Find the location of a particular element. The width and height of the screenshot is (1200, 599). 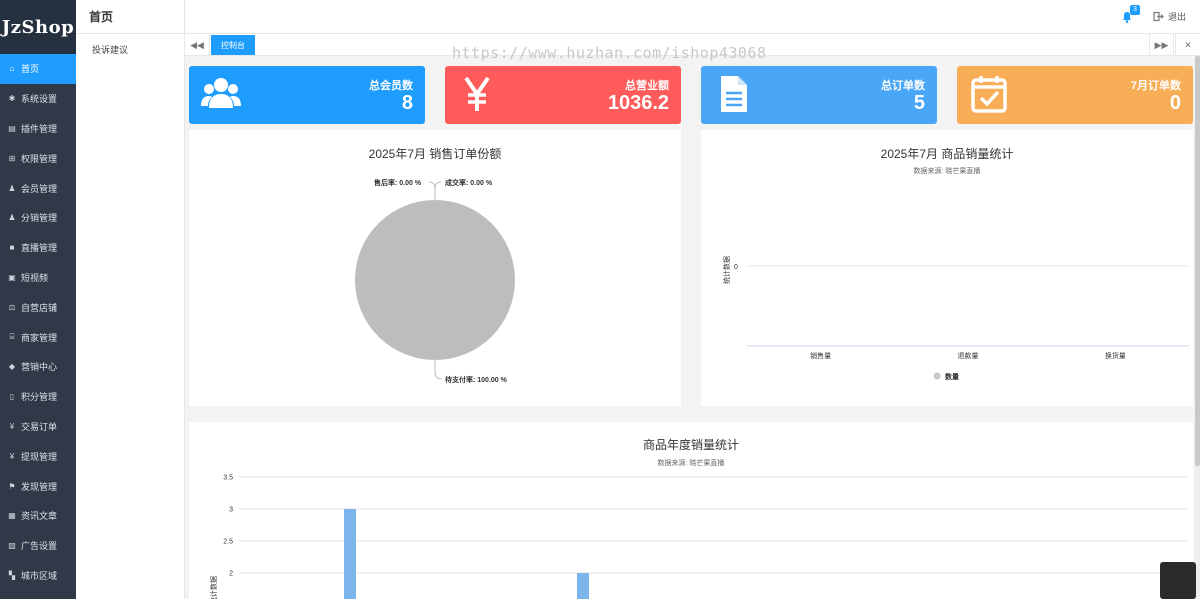

video-icon: ■ is located at coordinates (12, 248).